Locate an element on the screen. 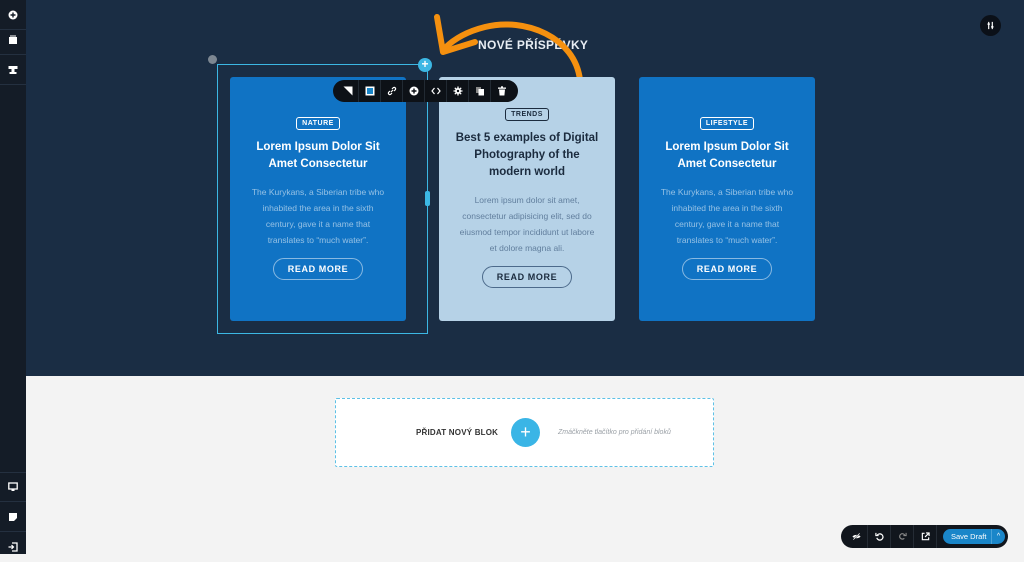  color-icon is located at coordinates (369, 91).